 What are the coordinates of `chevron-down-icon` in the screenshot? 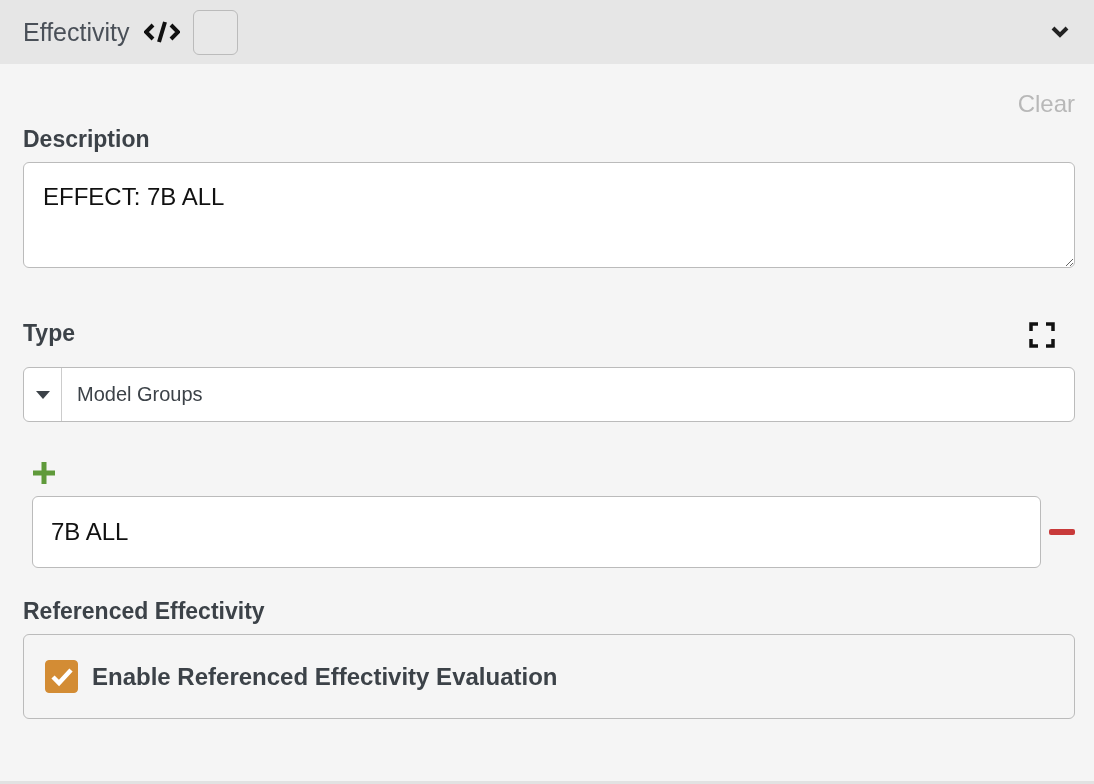 It's located at (1060, 32).